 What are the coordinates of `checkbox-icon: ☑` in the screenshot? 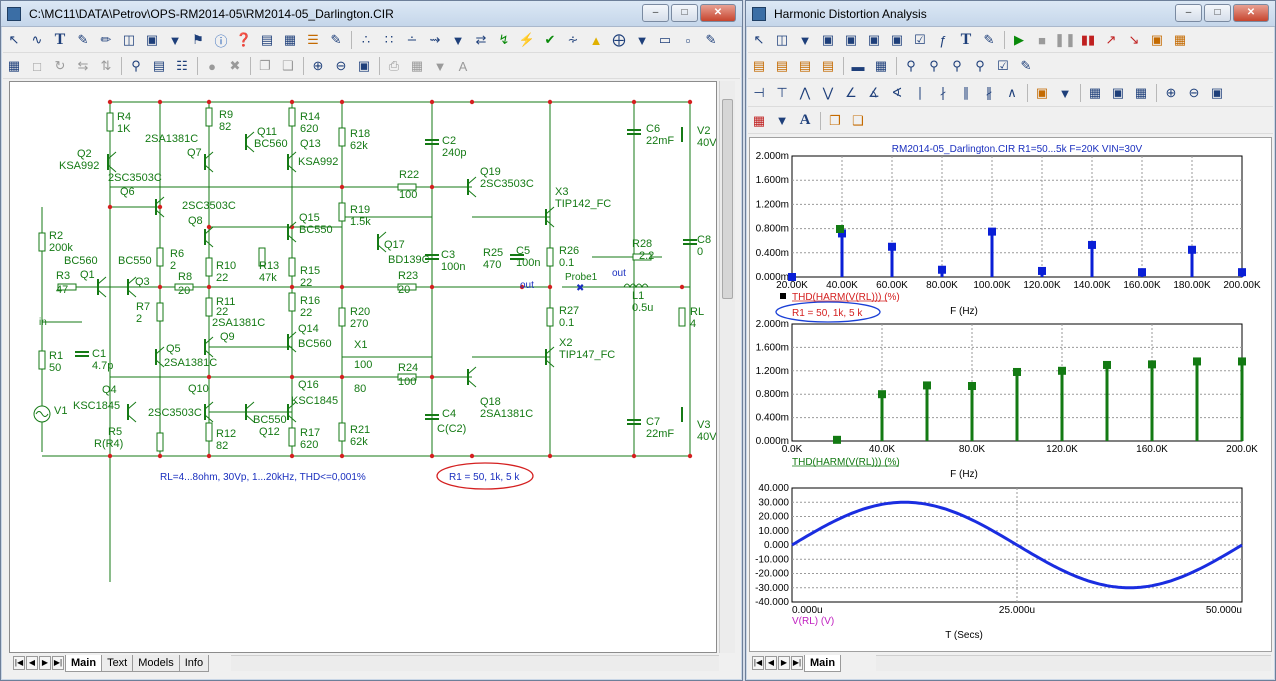 It's located at (1003, 66).